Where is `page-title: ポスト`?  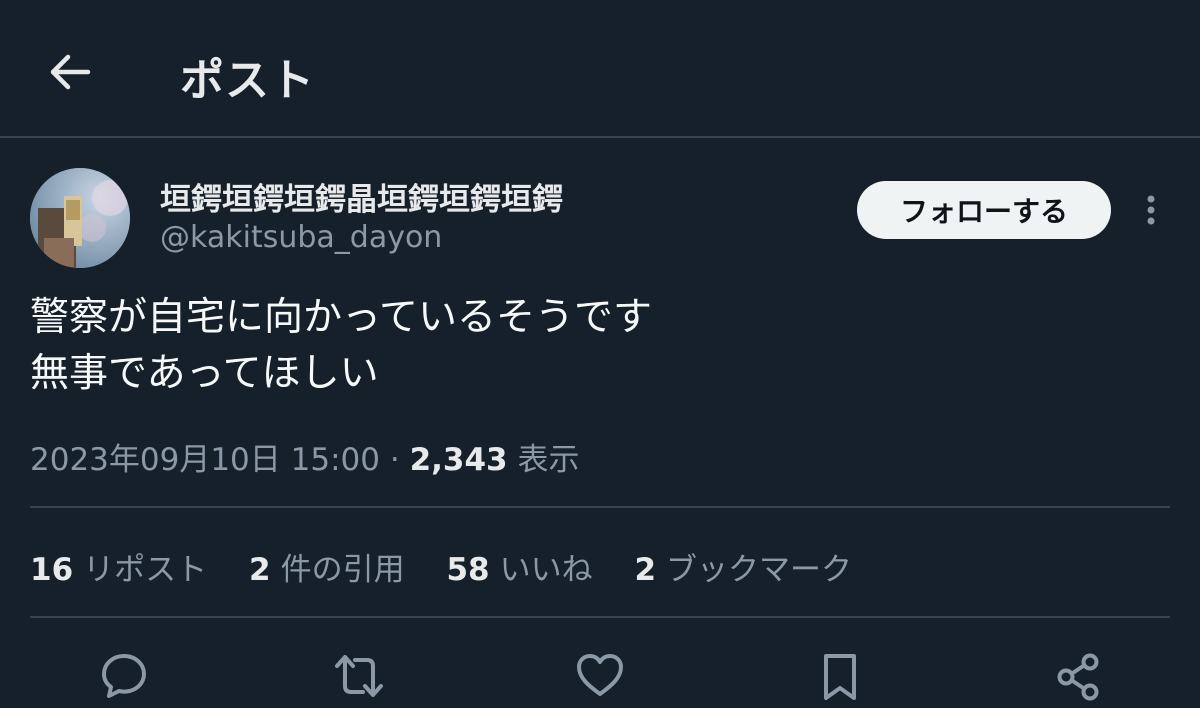 page-title: ポスト is located at coordinates (247, 80).